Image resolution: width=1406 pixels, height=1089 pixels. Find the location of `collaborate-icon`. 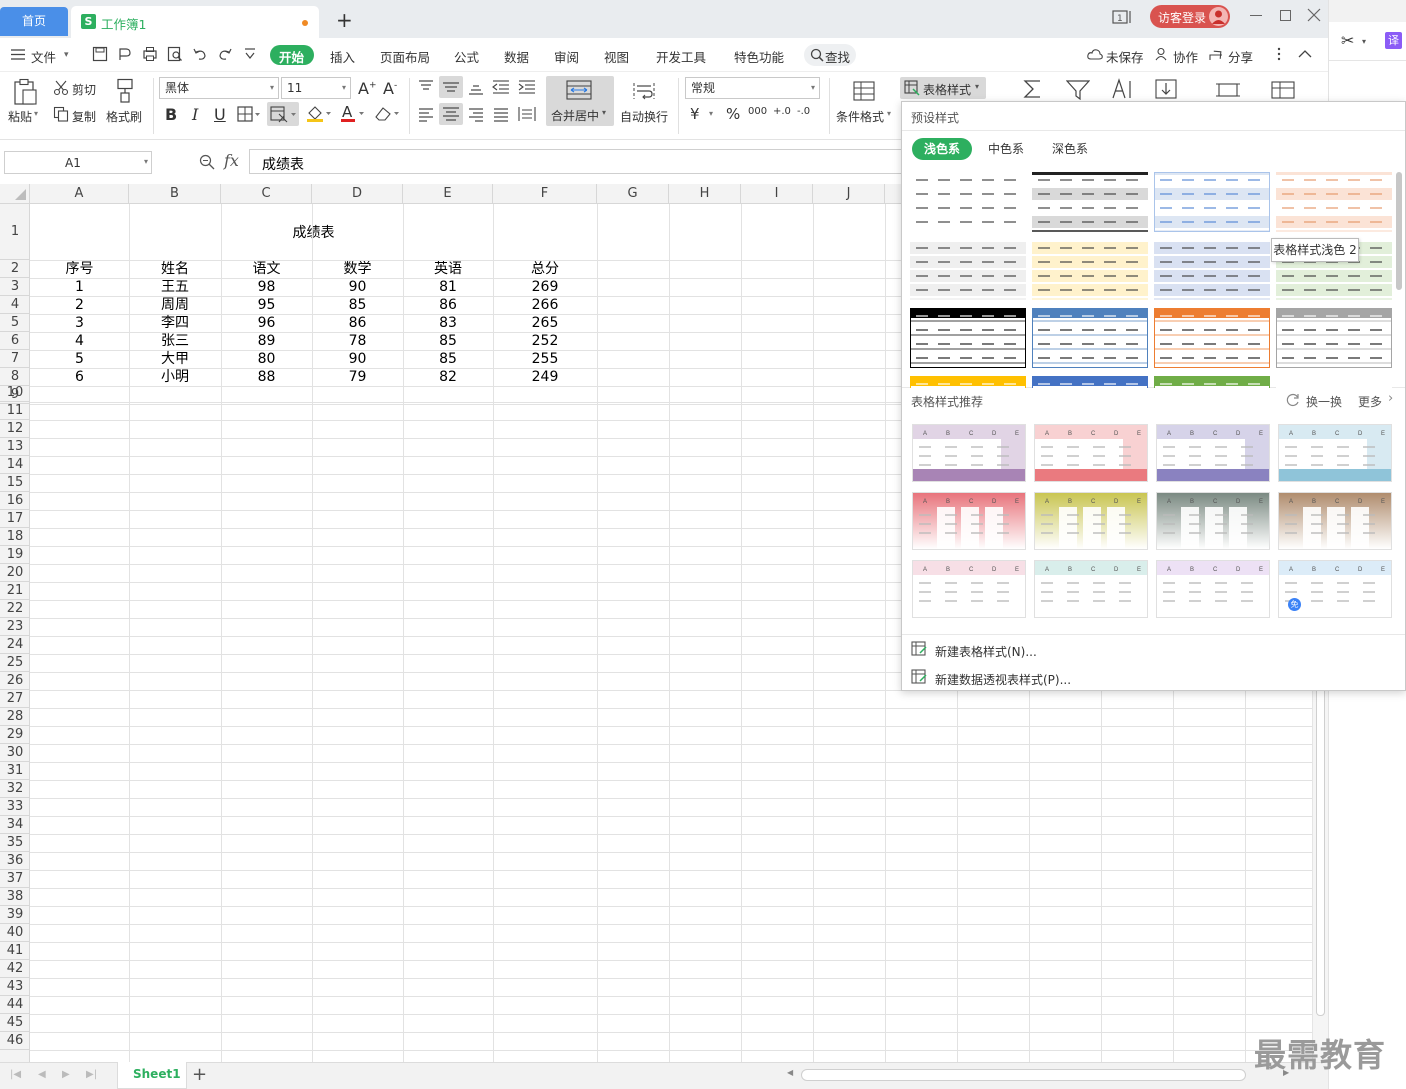

collaborate-icon is located at coordinates (1162, 54).